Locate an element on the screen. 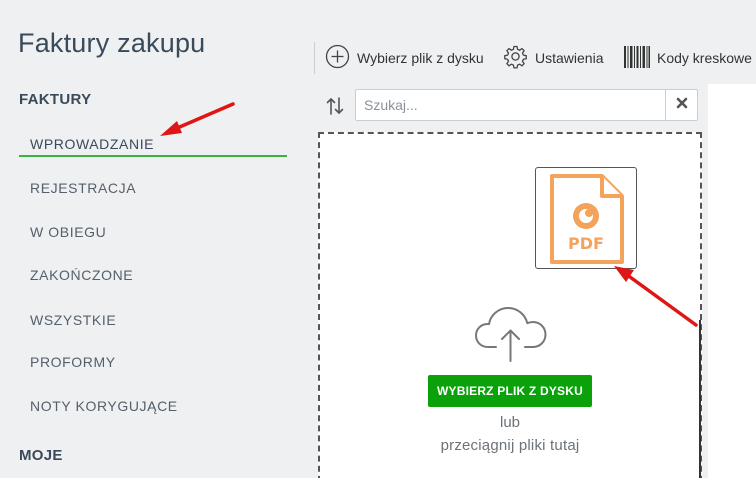 This screenshot has height=478, width=756. section-header-faktury: FAKTURY is located at coordinates (55, 99).